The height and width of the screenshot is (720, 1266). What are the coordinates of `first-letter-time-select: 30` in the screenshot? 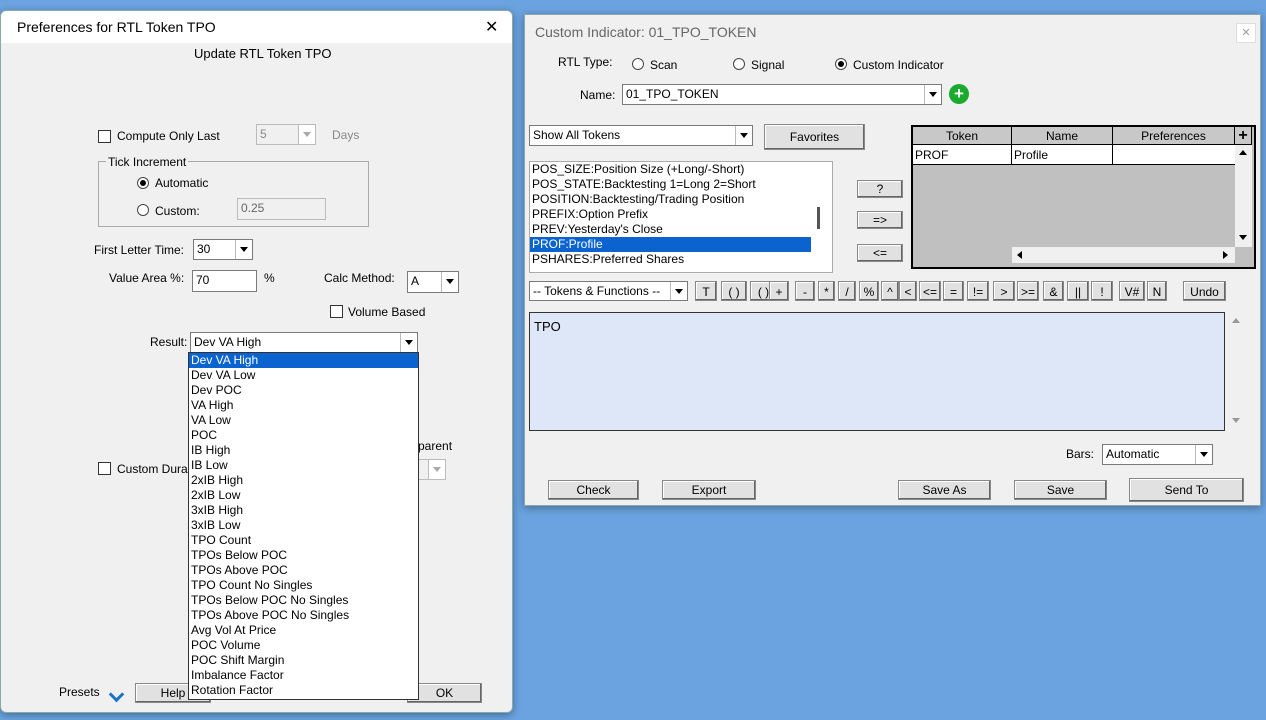 It's located at (223, 249).